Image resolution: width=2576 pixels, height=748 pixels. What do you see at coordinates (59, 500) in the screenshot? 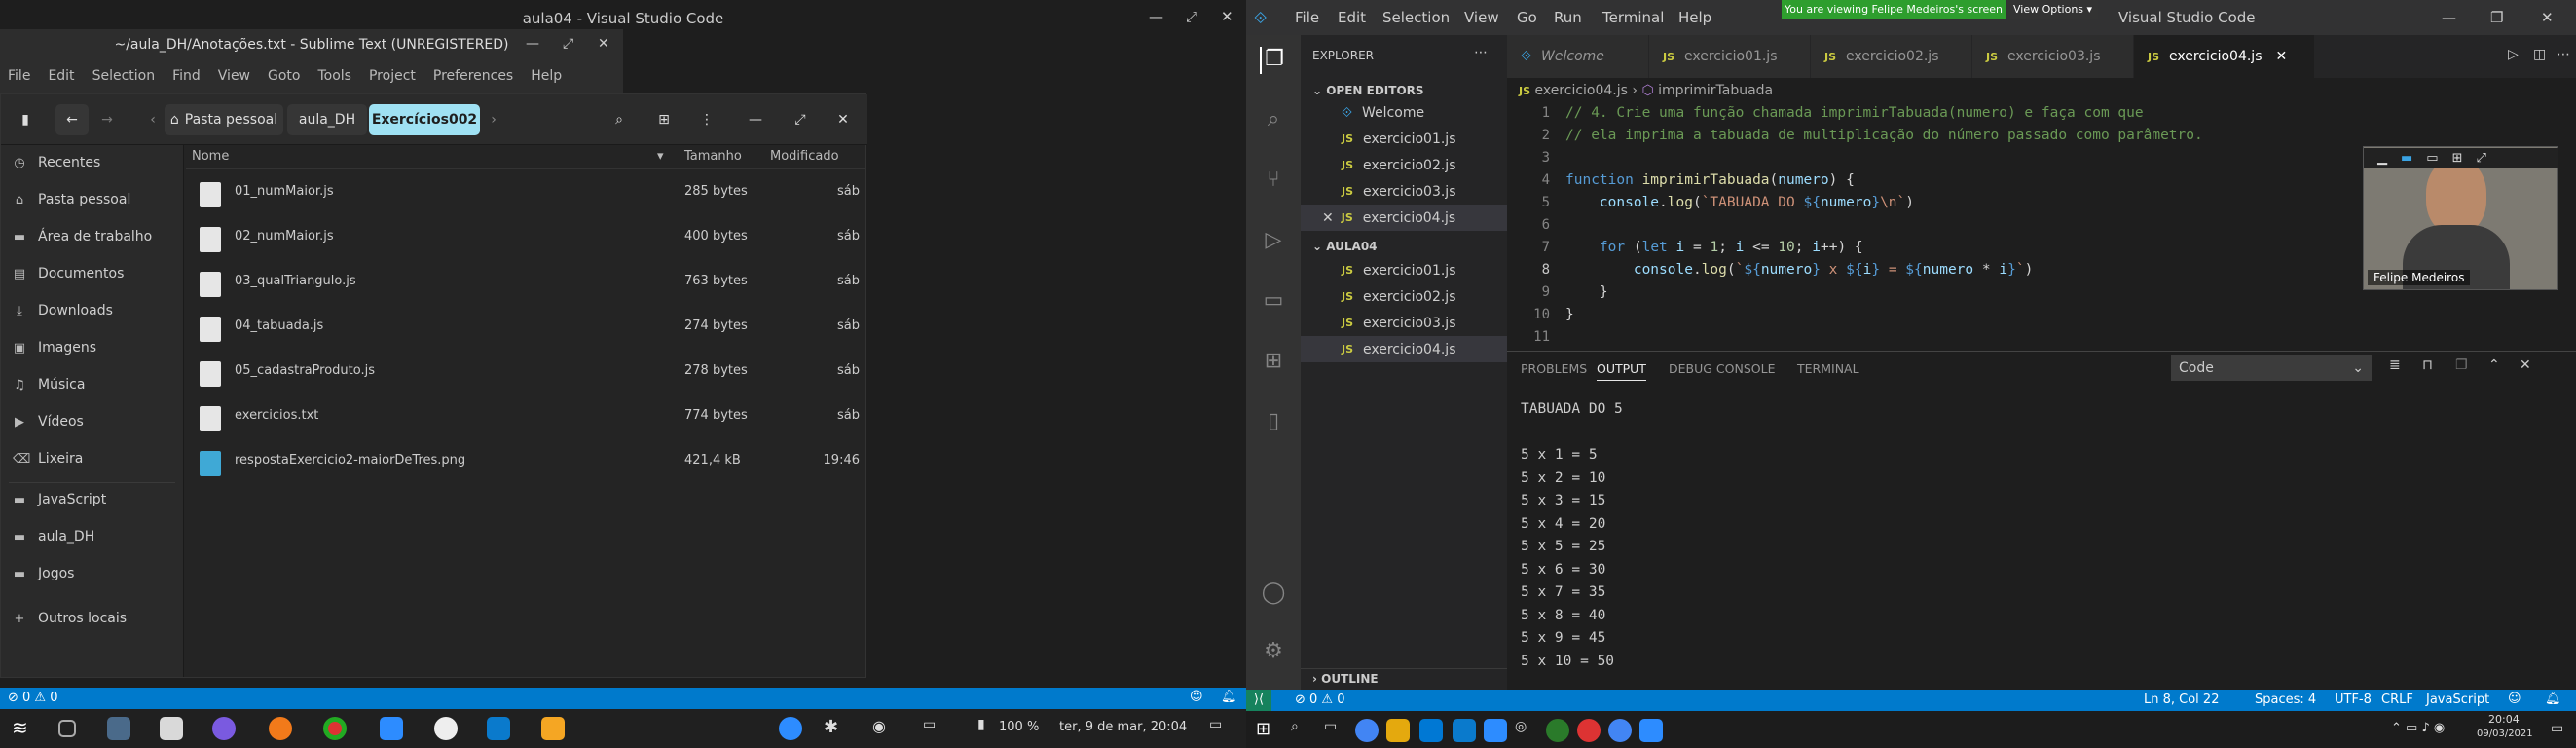
I see `sidebar-item-javascript: ▬ JavaScript` at bounding box center [59, 500].